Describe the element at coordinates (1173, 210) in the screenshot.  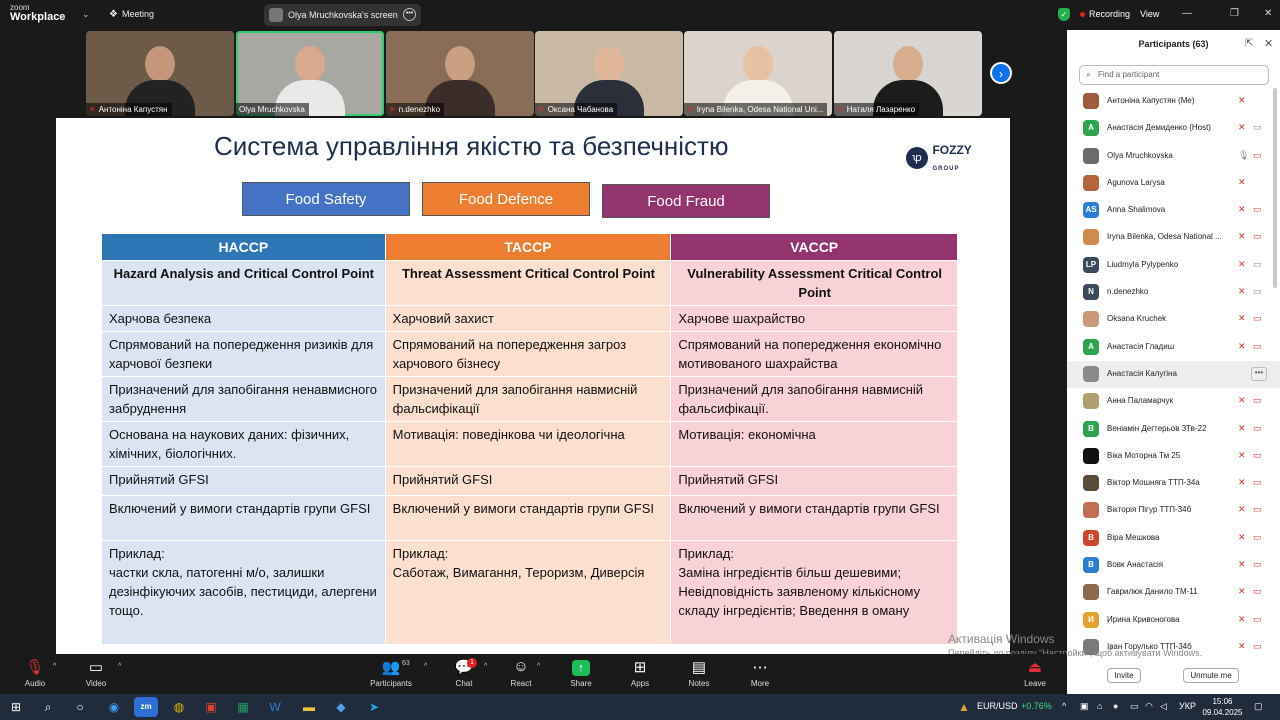
I see `participant-row: AS Anna Shalimova ✕ ▭` at that location.